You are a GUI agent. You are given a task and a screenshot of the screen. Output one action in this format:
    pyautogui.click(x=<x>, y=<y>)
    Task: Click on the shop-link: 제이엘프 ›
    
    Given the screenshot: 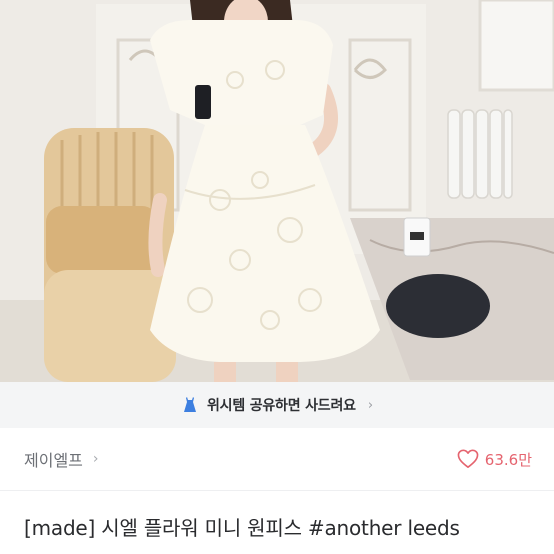 What is the action you would take?
    pyautogui.click(x=61, y=459)
    